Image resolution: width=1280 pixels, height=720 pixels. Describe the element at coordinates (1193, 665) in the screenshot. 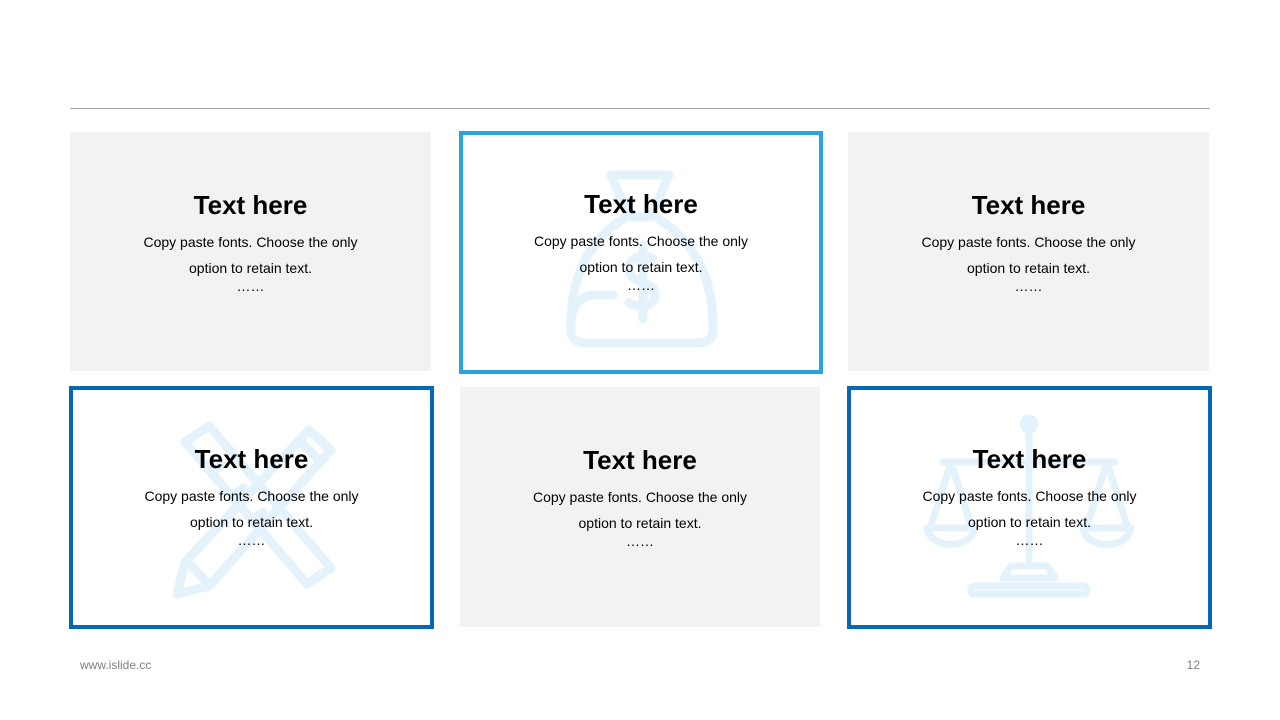

I see `page-number: 12` at that location.